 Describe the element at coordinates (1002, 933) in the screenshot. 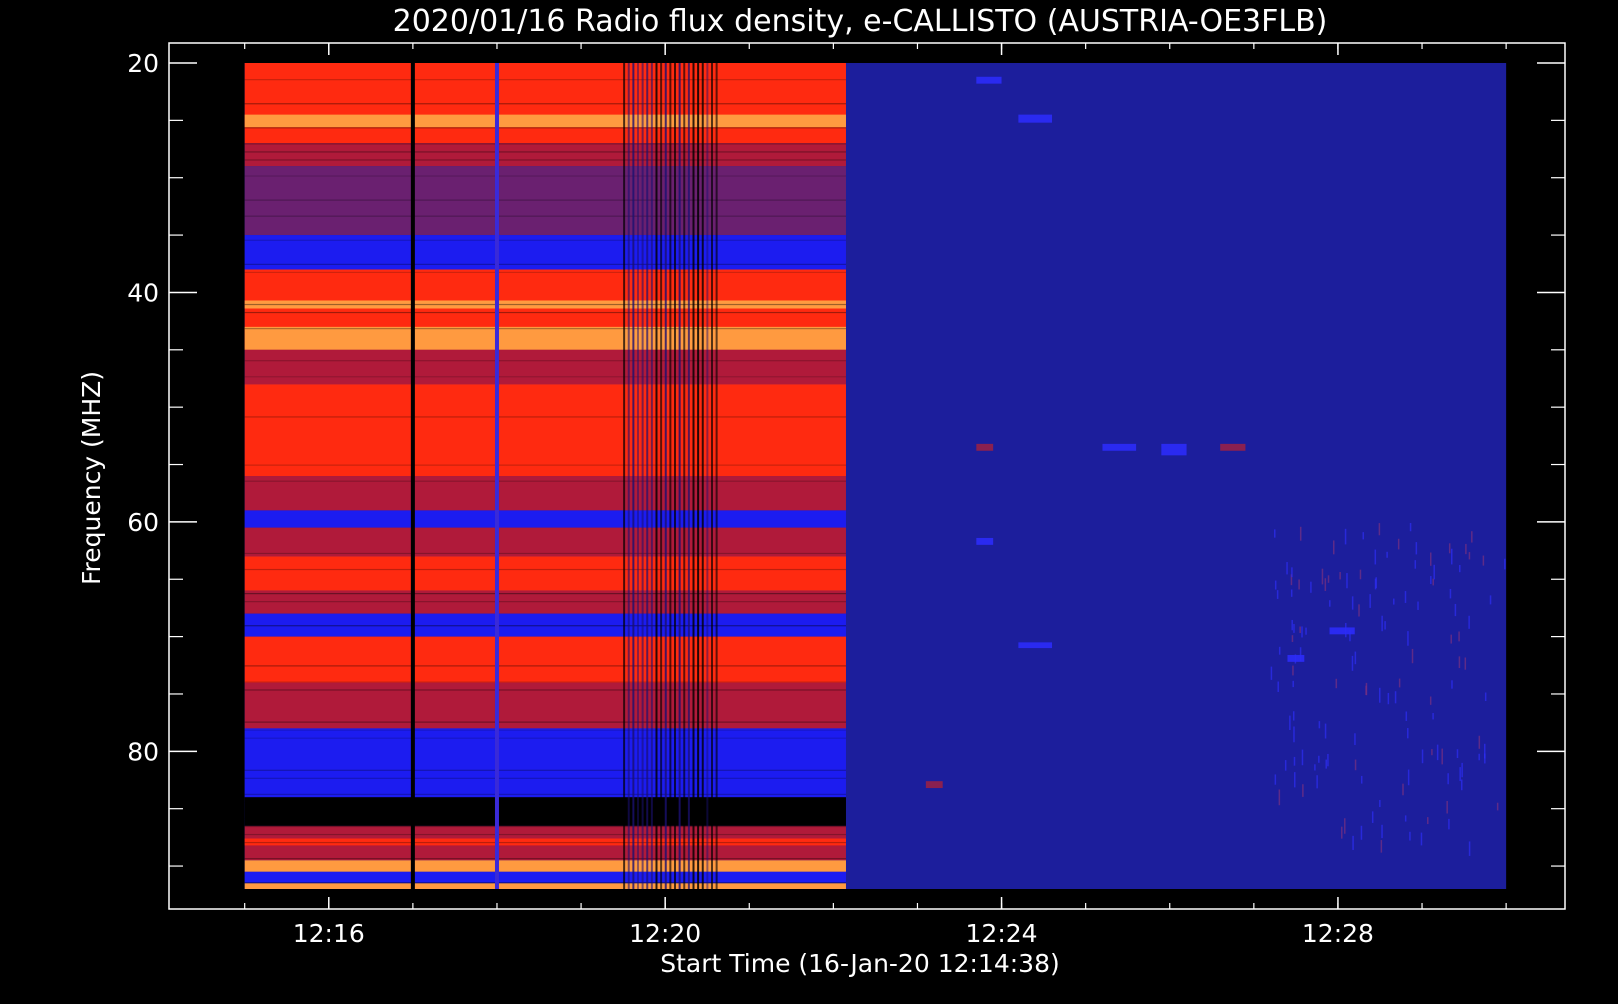

I see `x-tick-label-2: 12:24` at that location.